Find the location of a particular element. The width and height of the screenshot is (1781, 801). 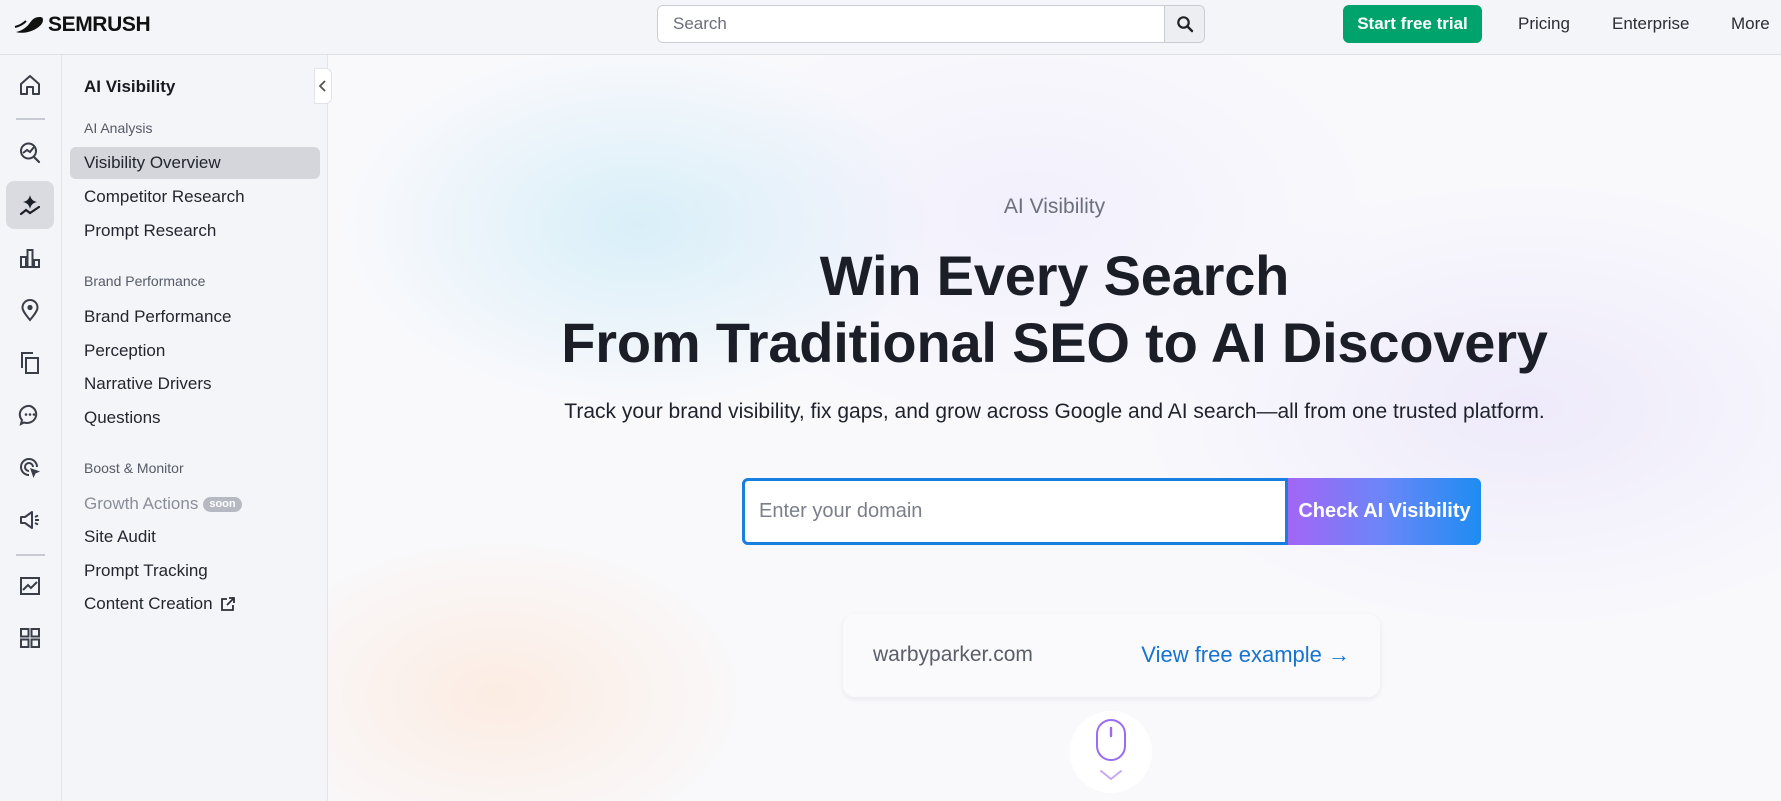

rail-local is located at coordinates (30, 310).